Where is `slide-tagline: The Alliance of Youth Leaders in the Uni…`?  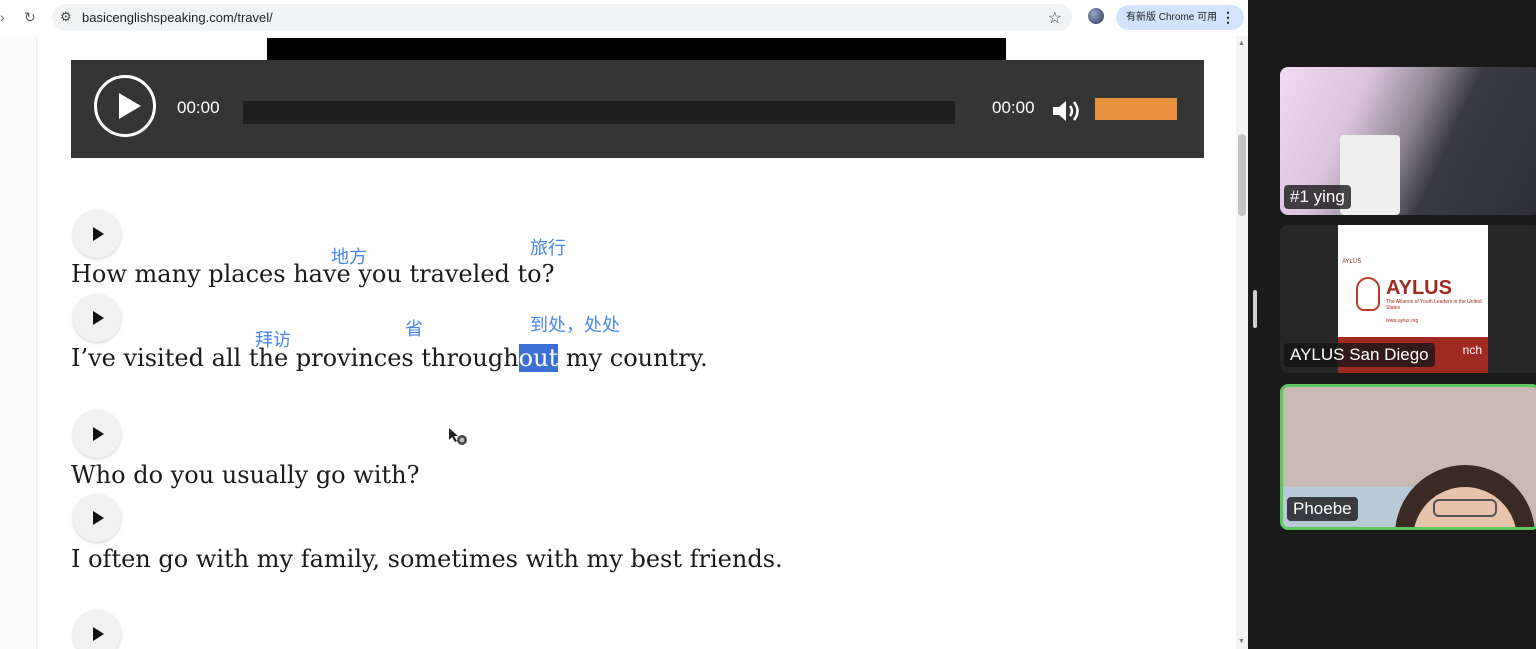 slide-tagline: The Alliance of Youth Leaders in the Uni… is located at coordinates (1434, 305).